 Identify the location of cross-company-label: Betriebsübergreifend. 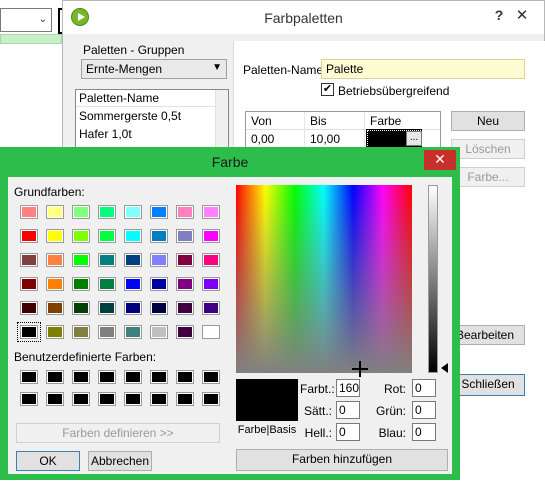
(394, 91).